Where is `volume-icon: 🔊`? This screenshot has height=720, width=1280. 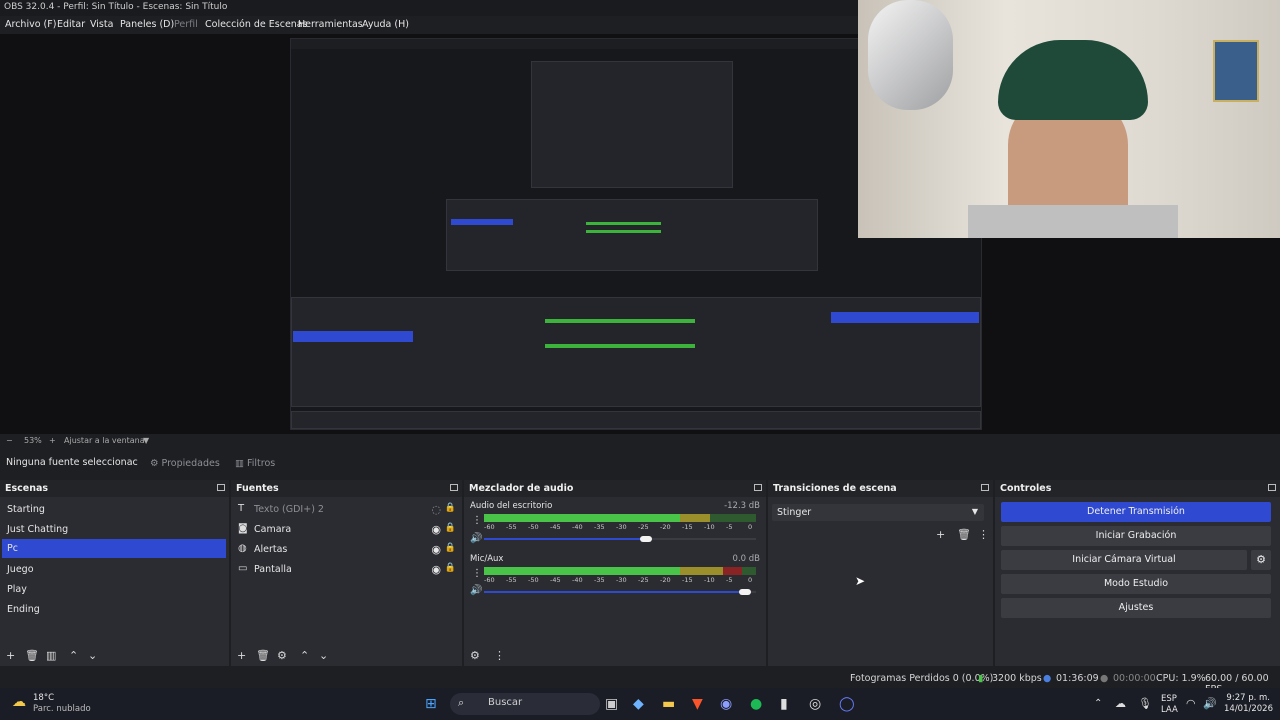
volume-icon: 🔊 is located at coordinates (1210, 704).